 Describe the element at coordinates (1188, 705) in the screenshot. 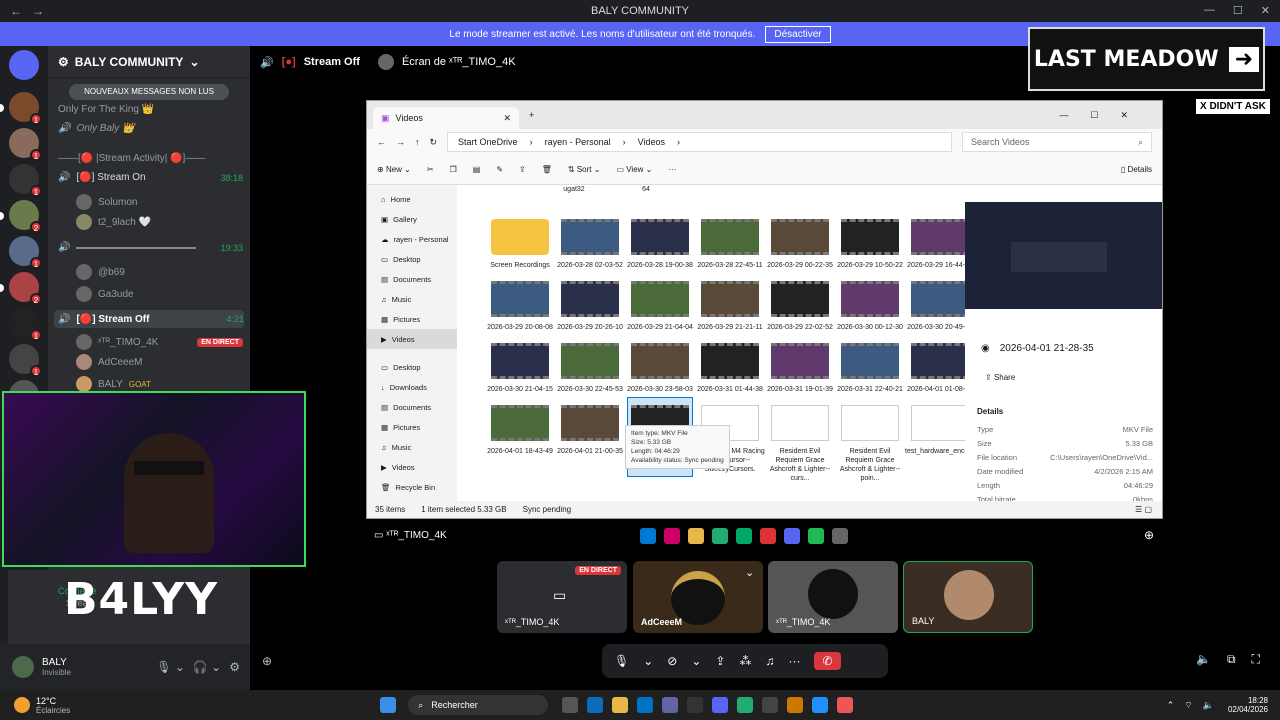

I see `network-icon: ⌔` at that location.